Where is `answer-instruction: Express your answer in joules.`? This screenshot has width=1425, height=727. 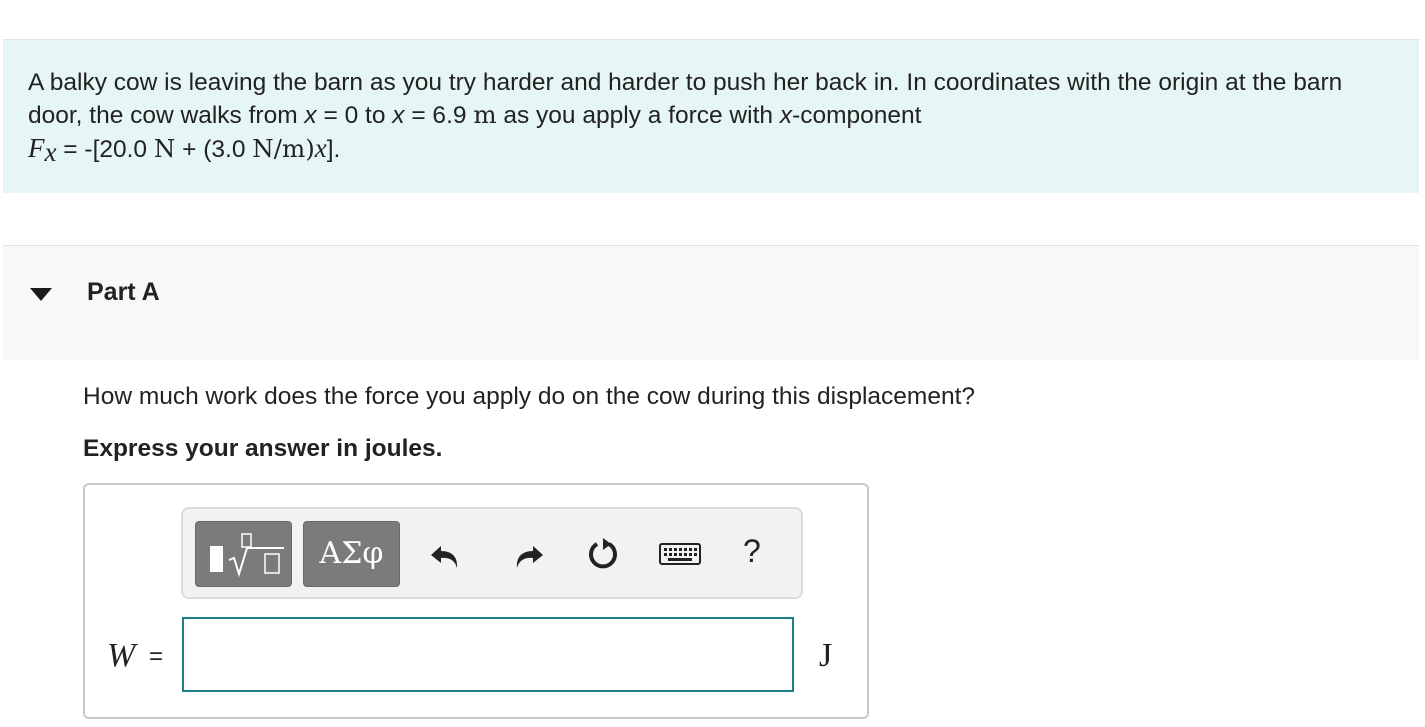 answer-instruction: Express your answer in joules. is located at coordinates (263, 448).